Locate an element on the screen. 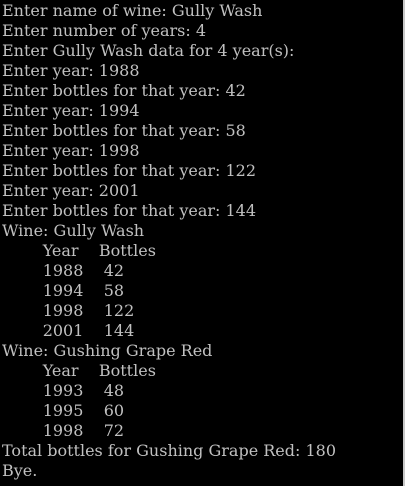 This screenshot has width=405, height=486. console-line: Enter bottles for that year: 42 is located at coordinates (124, 90).